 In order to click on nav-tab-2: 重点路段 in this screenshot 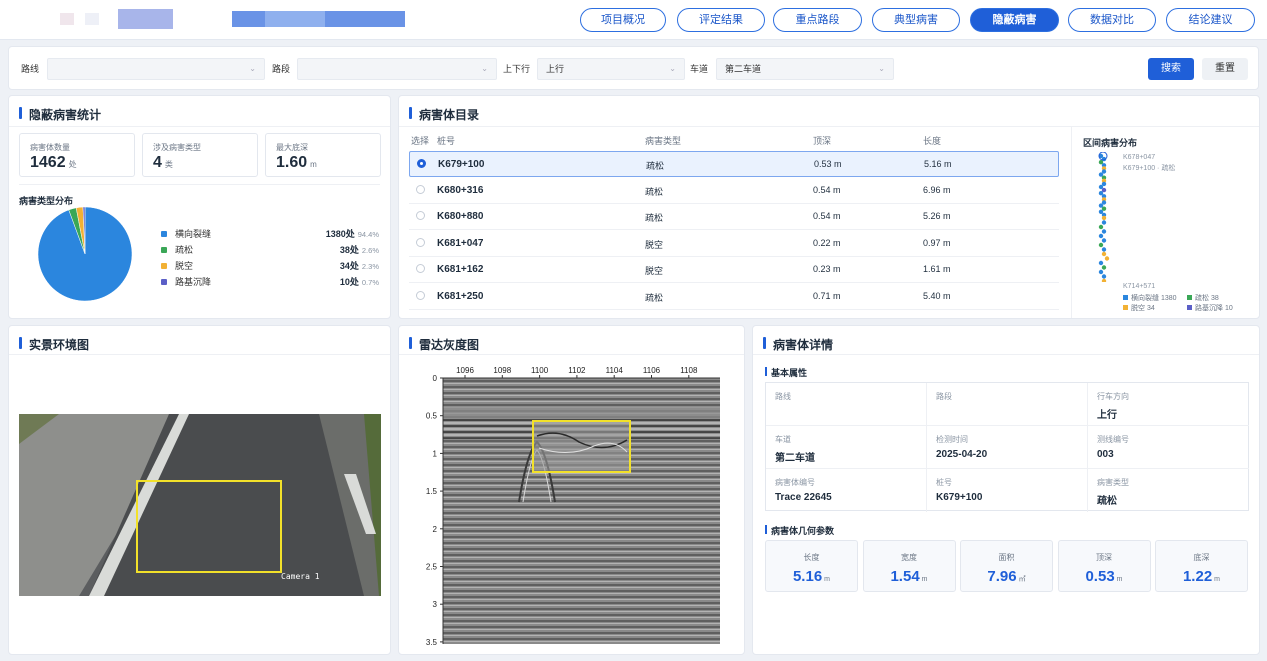, I will do `click(817, 20)`.